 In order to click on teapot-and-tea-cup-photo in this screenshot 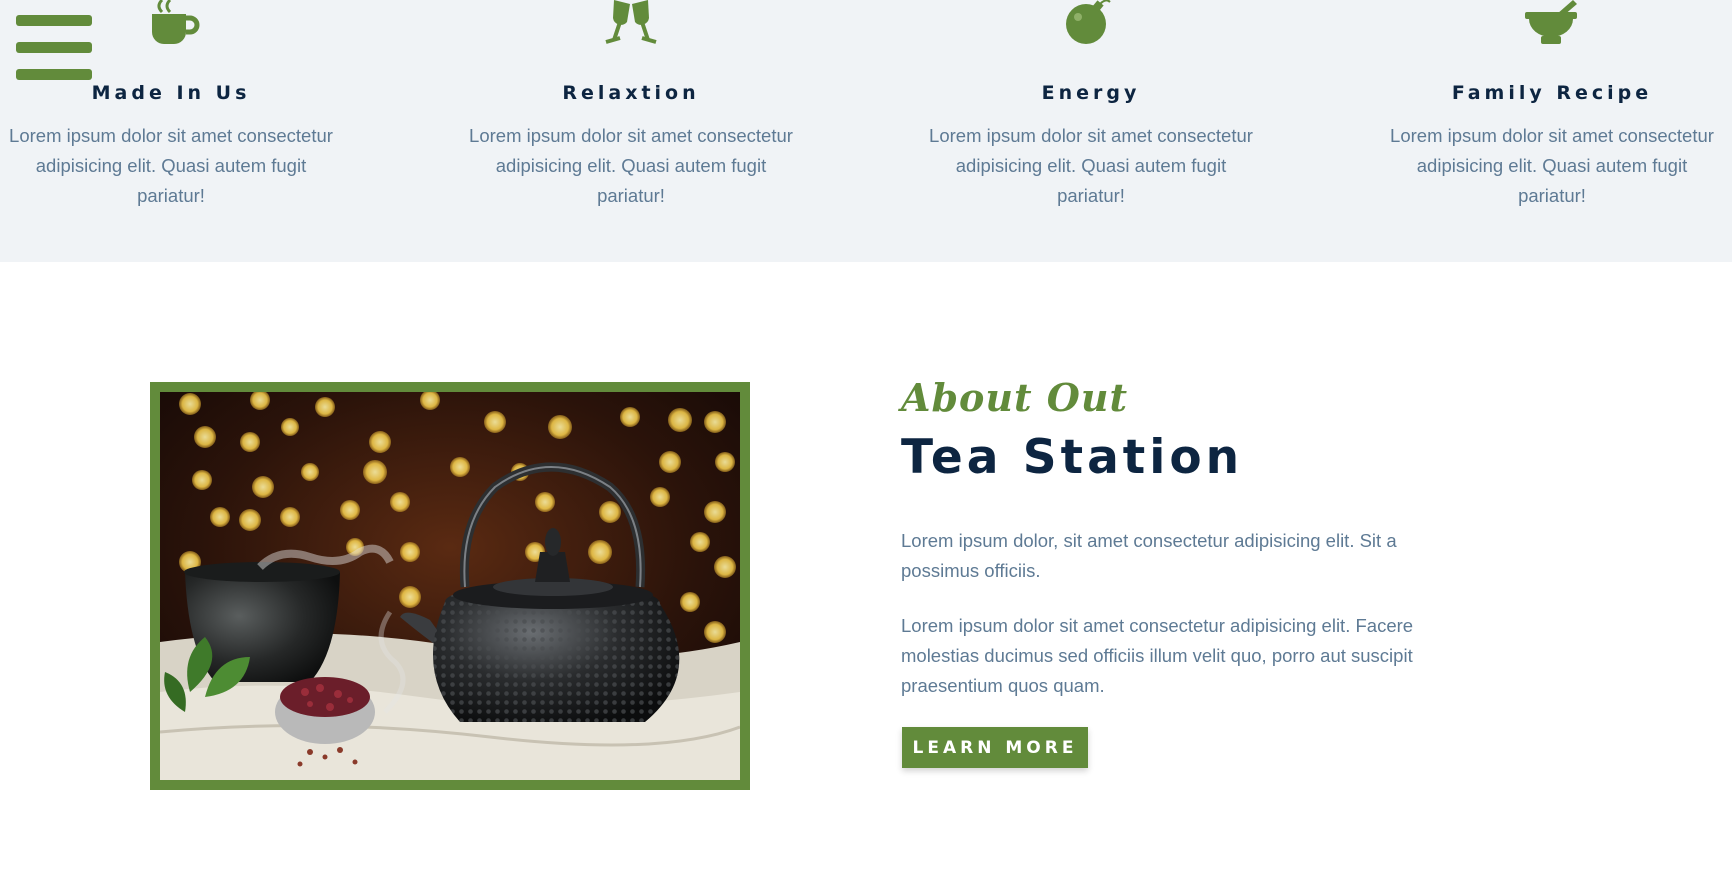, I will do `click(450, 586)`.